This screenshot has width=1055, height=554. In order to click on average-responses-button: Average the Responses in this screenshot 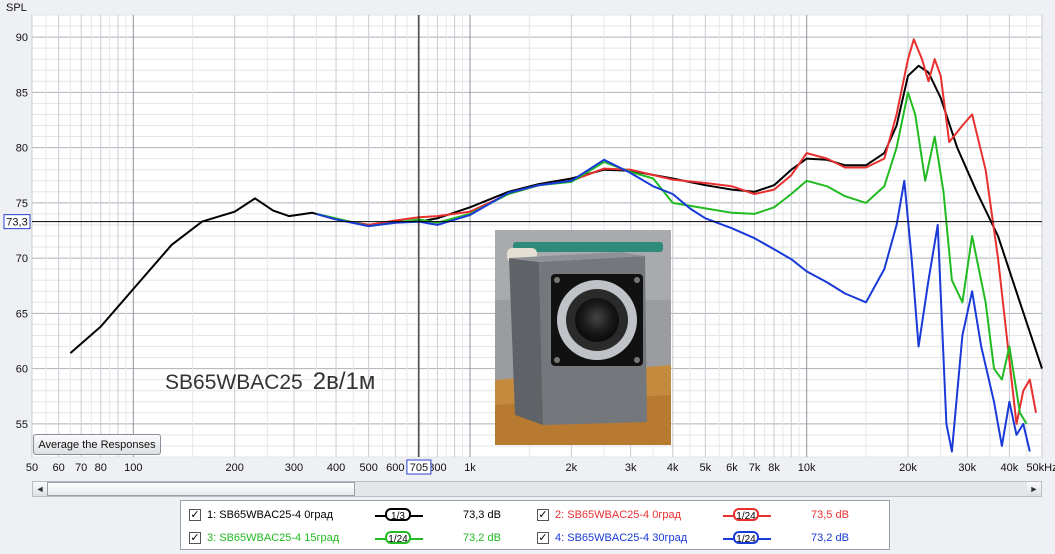, I will do `click(97, 444)`.